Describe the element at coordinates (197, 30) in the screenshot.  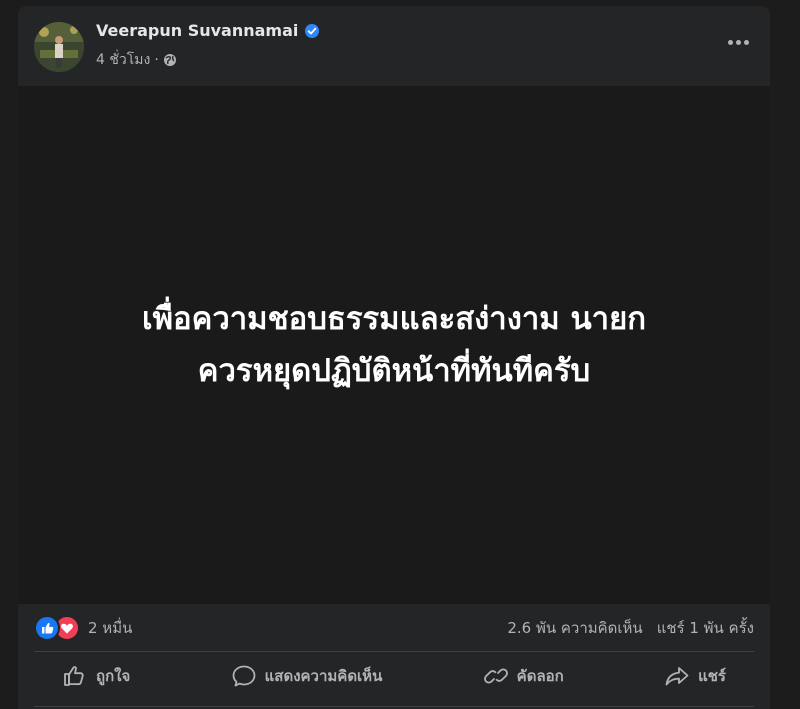
I see `author-name: Veerapun Suvannamai` at that location.